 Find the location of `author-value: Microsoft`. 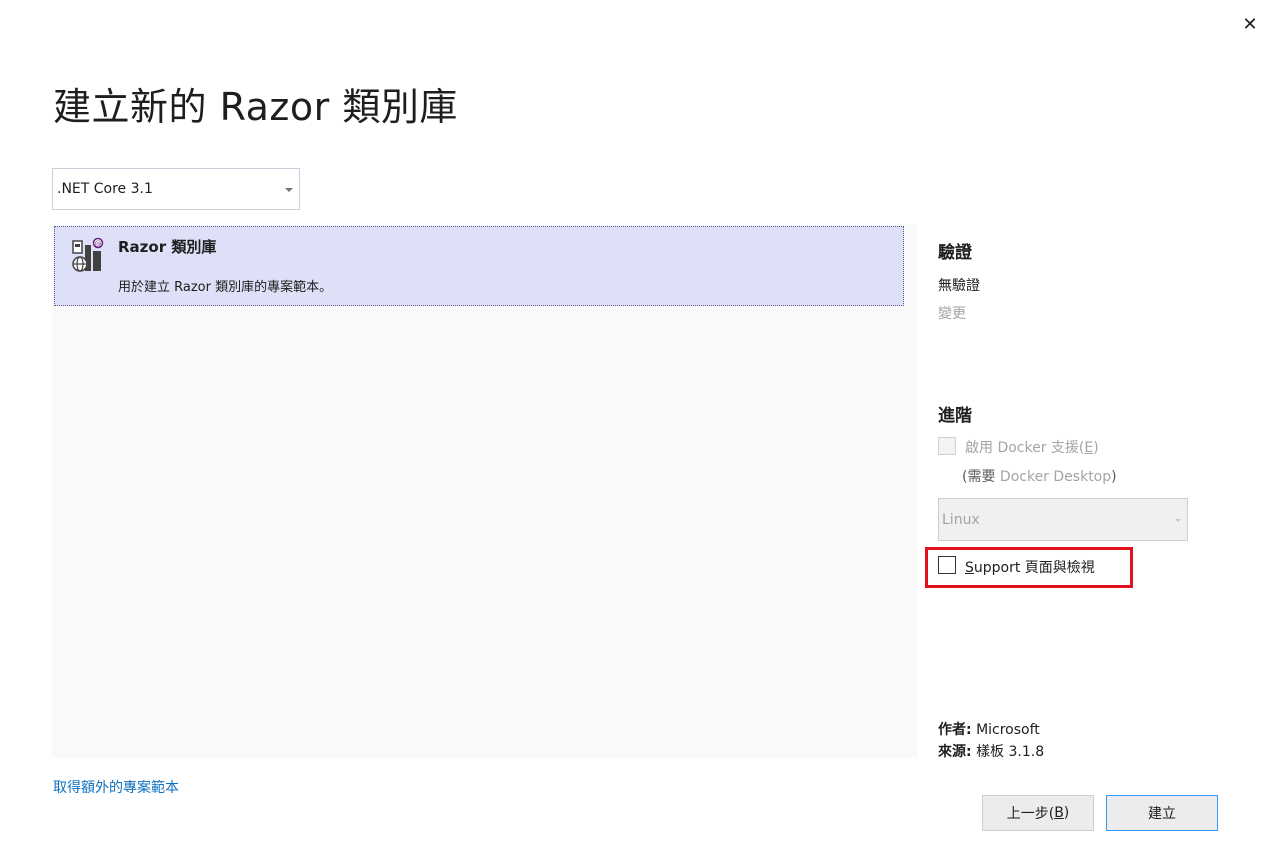

author-value: Microsoft is located at coordinates (1008, 730).